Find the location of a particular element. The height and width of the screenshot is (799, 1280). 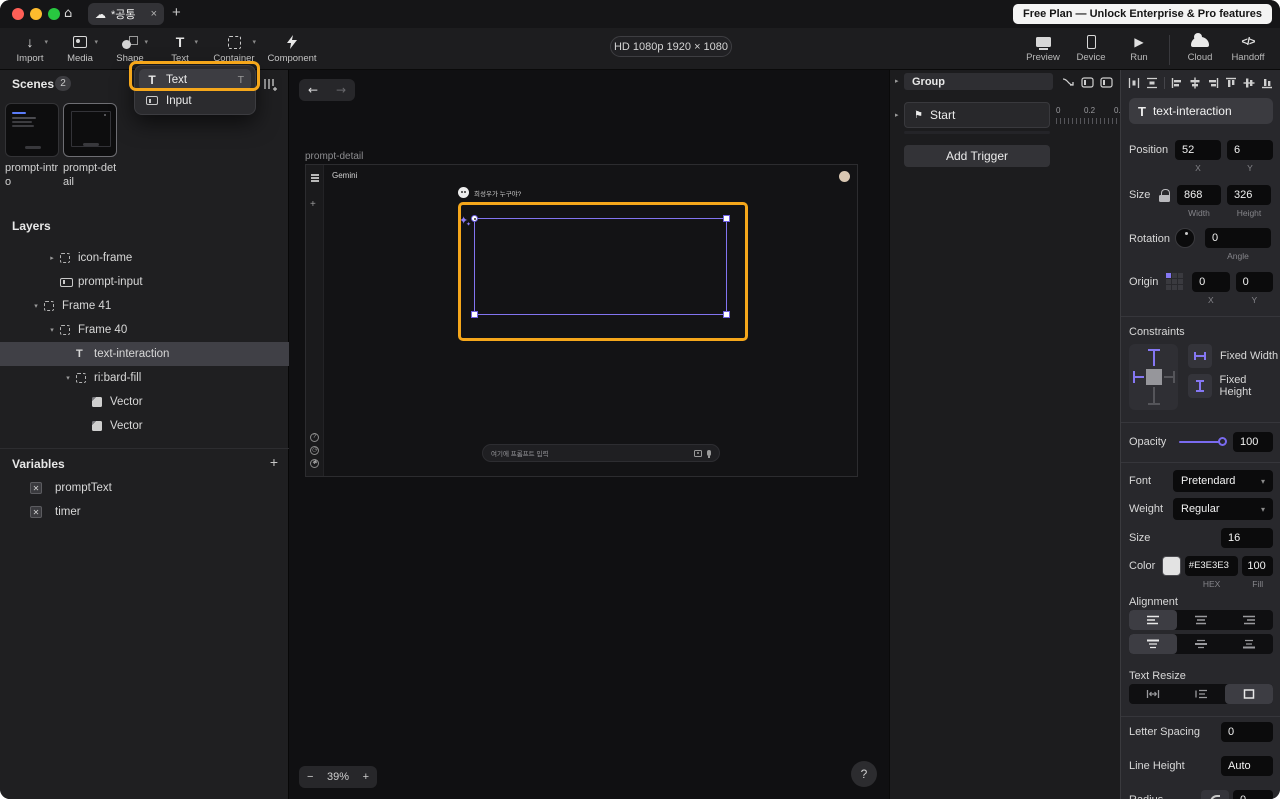

text-align-left-button is located at coordinates (1153, 620).